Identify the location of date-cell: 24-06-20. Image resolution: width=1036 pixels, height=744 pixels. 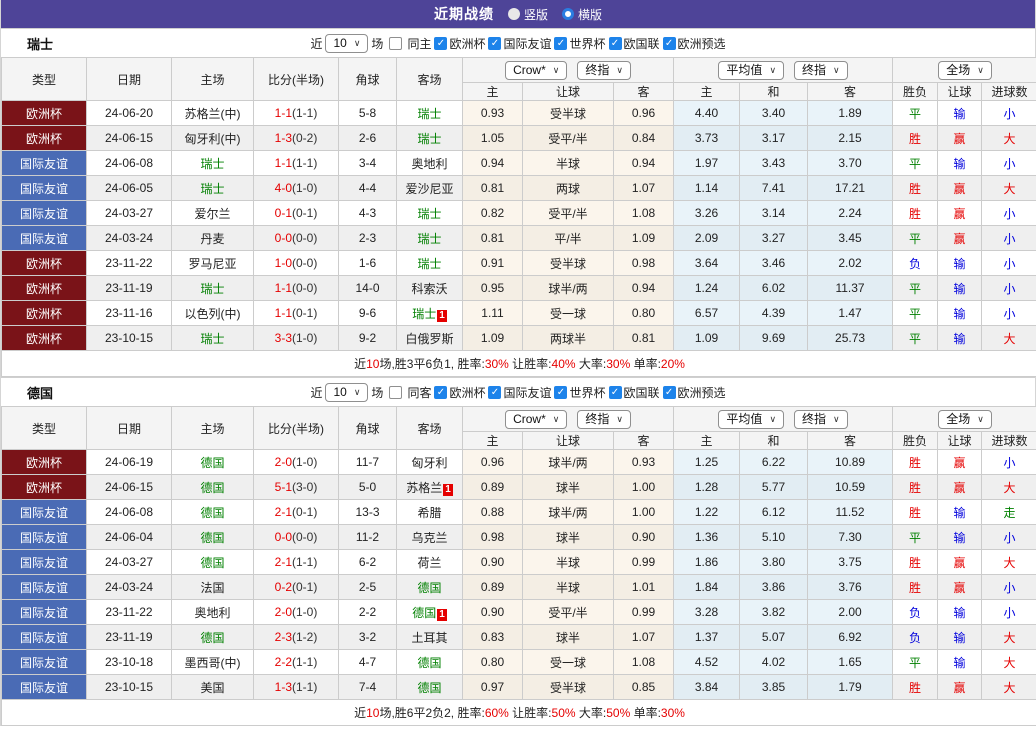
(129, 113).